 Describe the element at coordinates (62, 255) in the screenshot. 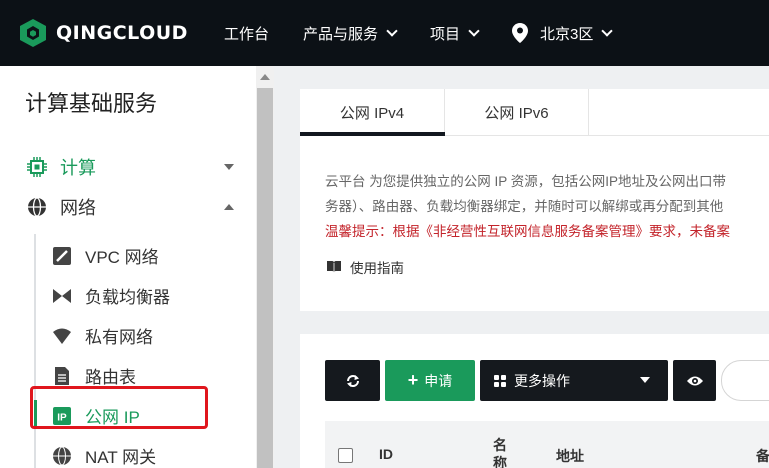

I see `vpc-icon` at that location.